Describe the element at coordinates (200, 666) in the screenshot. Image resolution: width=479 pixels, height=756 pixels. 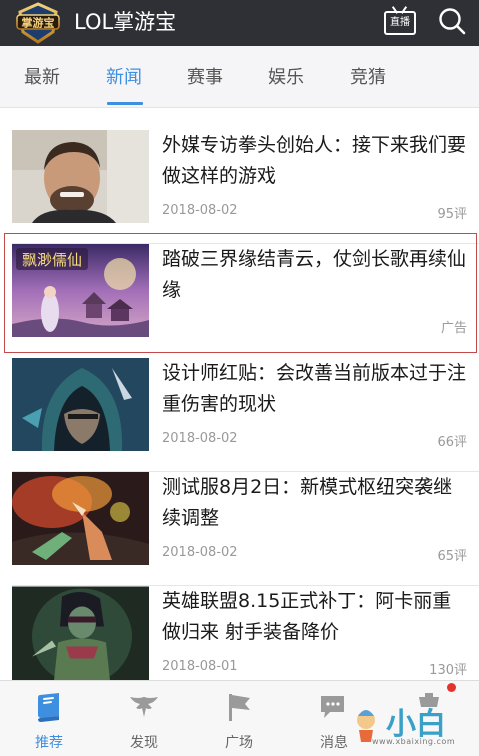
I see `news-date: 2018-08-01` at that location.